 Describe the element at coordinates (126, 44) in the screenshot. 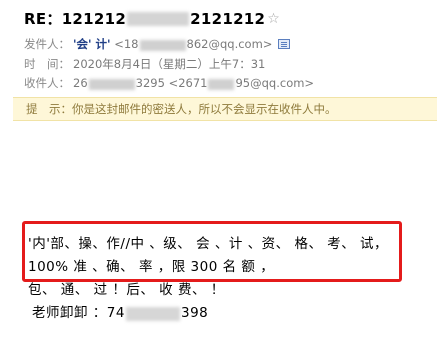

I see `sender-address-prefix: <18` at that location.